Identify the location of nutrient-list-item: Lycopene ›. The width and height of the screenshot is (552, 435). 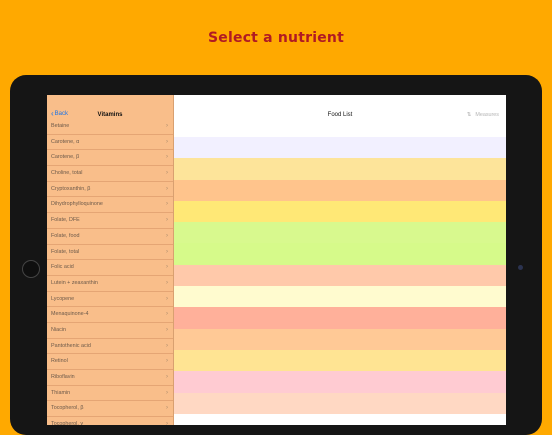
(110, 300).